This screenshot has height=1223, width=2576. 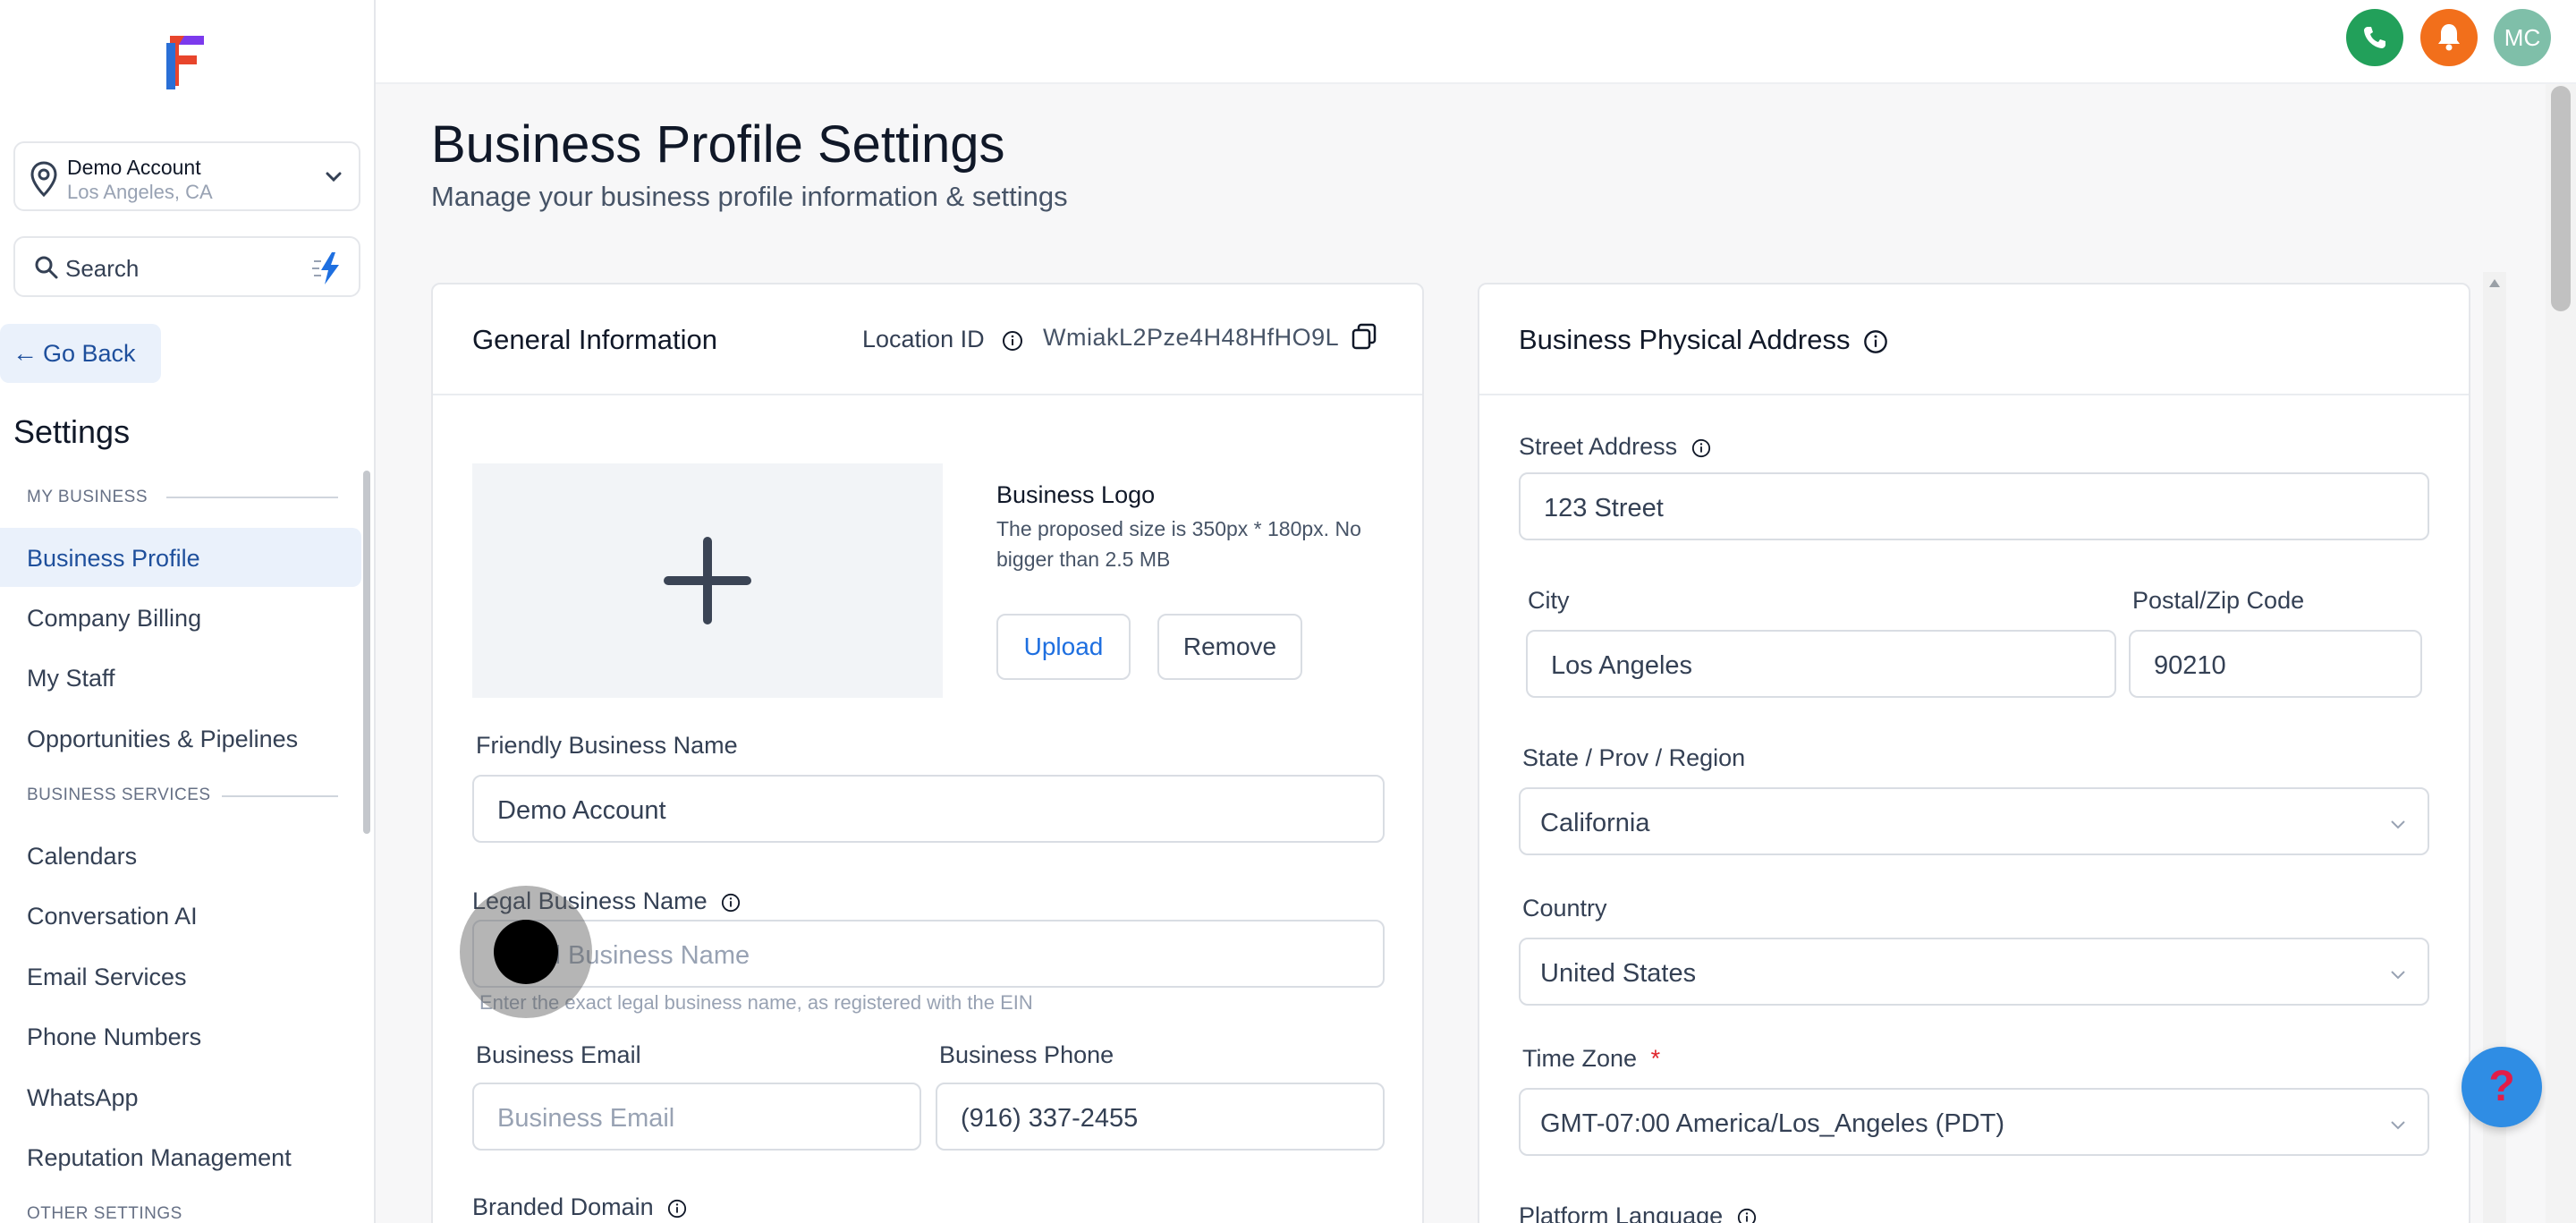 I want to click on location-id-value: WmiakL2Pze4H48HfHO9L, so click(x=1191, y=337).